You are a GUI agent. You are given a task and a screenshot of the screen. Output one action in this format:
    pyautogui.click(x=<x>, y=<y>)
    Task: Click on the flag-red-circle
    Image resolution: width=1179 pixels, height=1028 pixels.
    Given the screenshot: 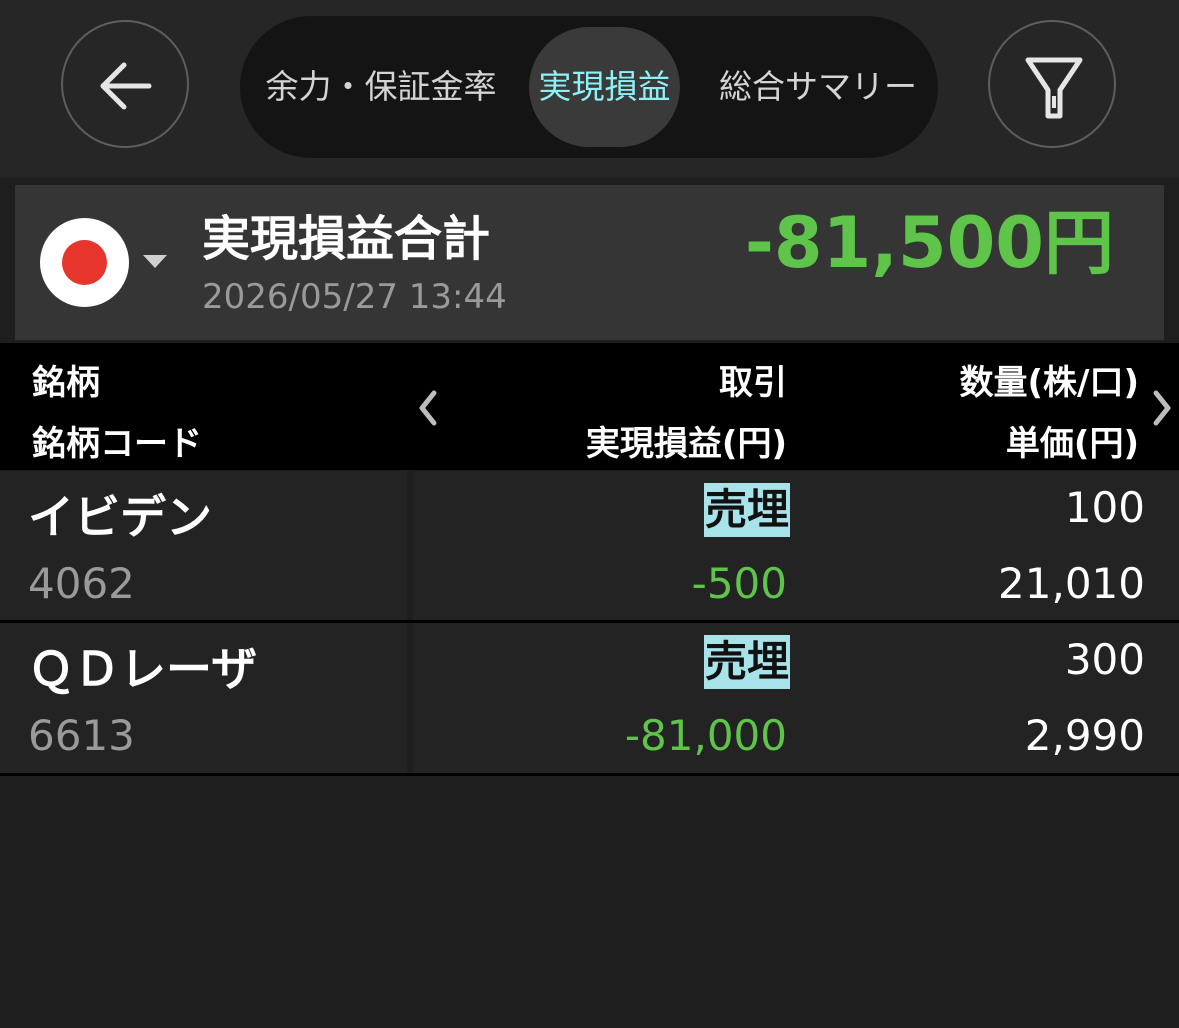 What is the action you would take?
    pyautogui.click(x=84, y=262)
    